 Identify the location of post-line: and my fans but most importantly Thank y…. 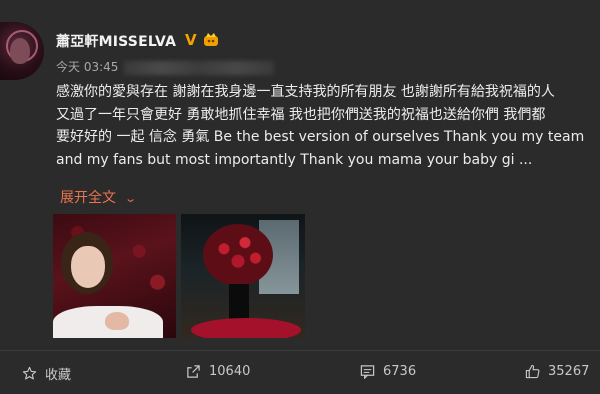
(294, 159).